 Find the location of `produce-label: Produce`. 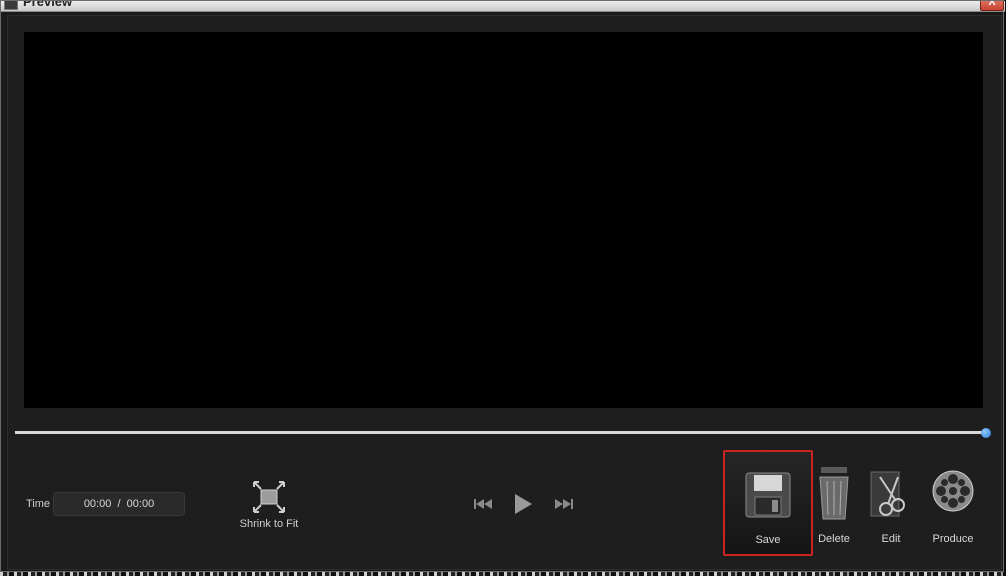

produce-label: Produce is located at coordinates (953, 539).